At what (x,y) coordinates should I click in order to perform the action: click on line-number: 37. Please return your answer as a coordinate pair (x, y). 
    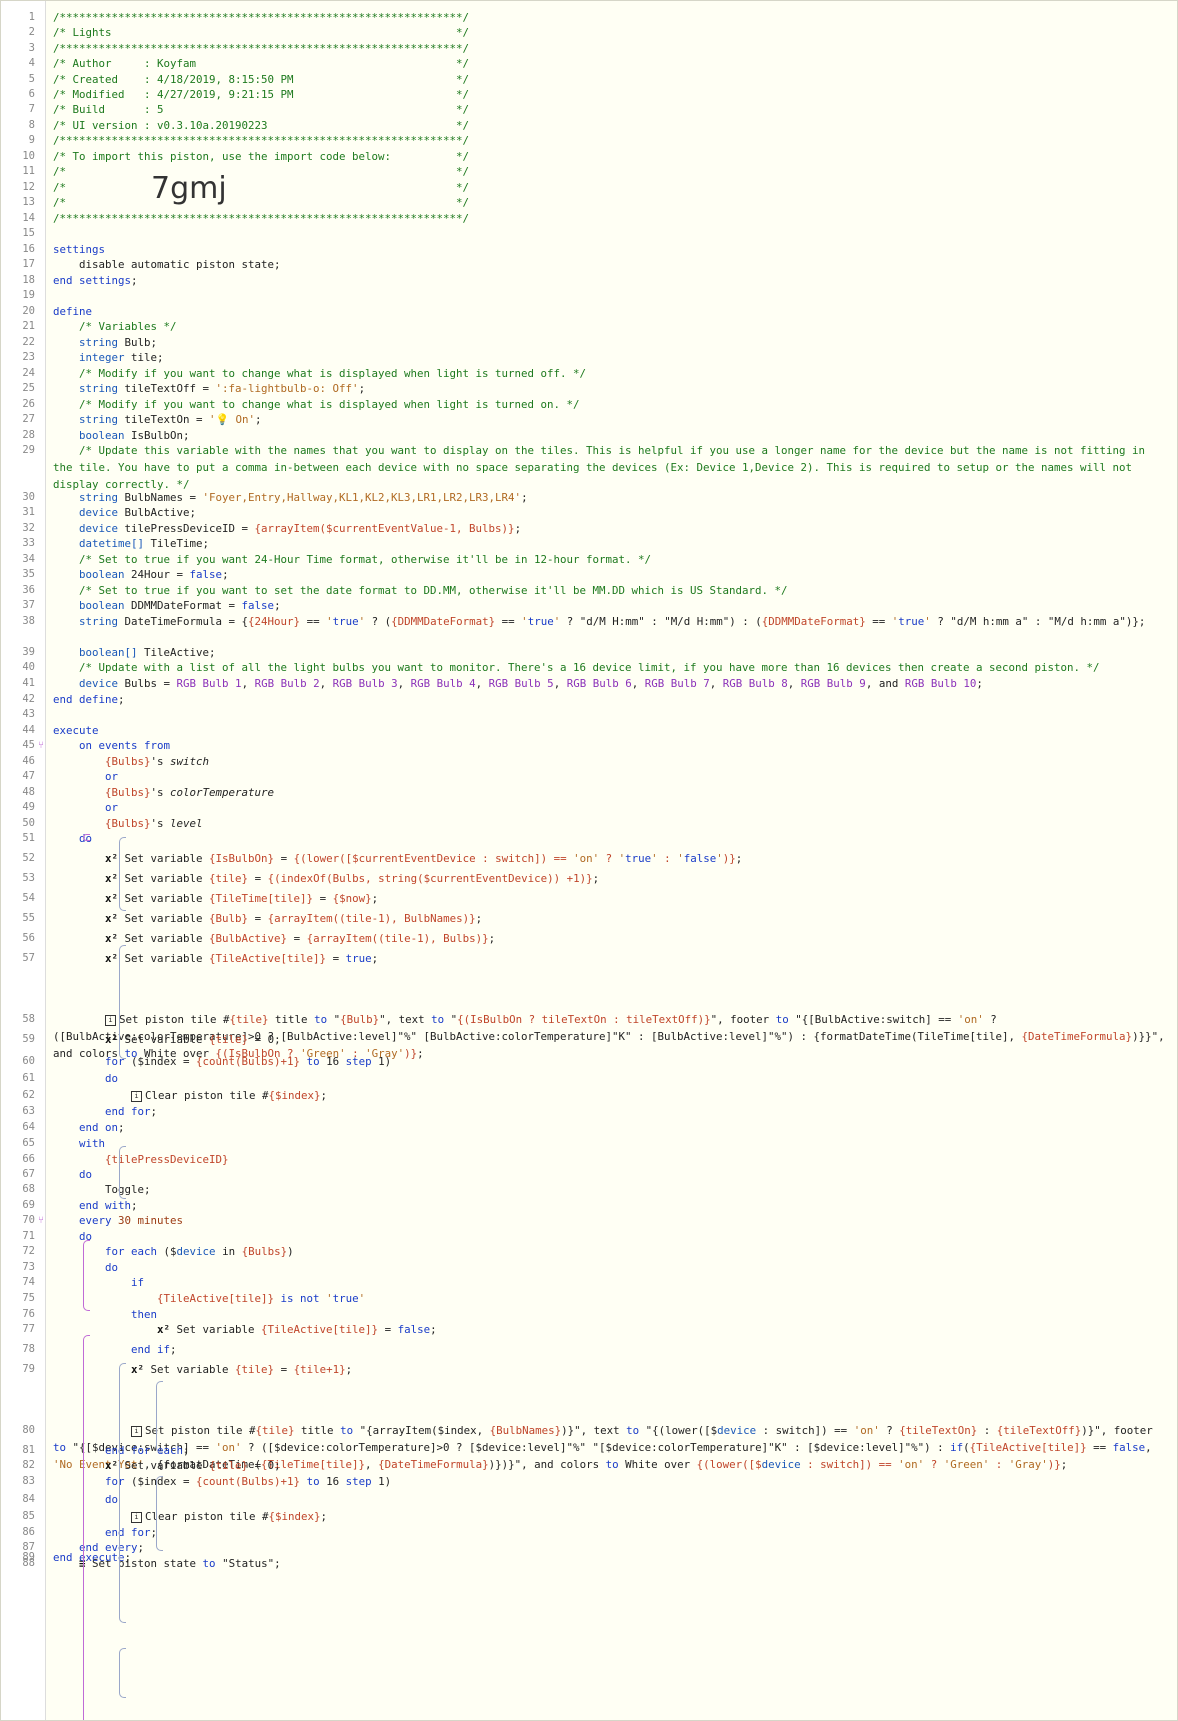
    Looking at the image, I should click on (28, 605).